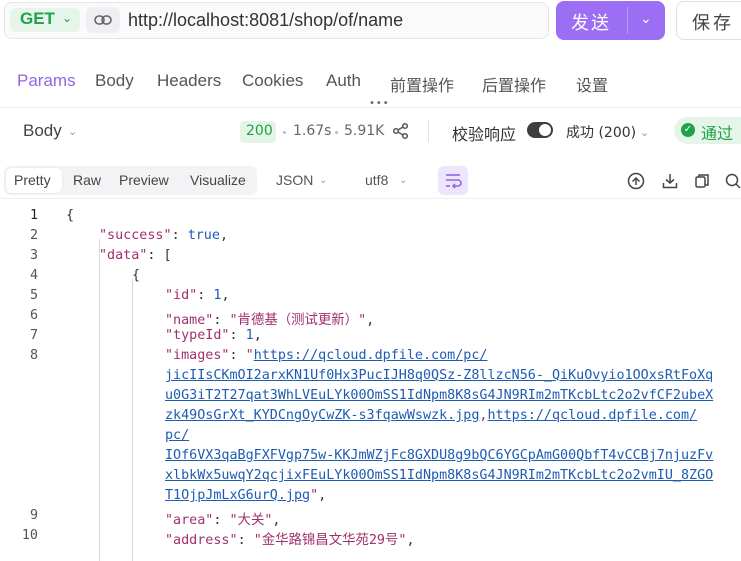 The width and height of the screenshot is (741, 561). I want to click on image-link: https://qcloud.dpfile.com/, so click(592, 415).